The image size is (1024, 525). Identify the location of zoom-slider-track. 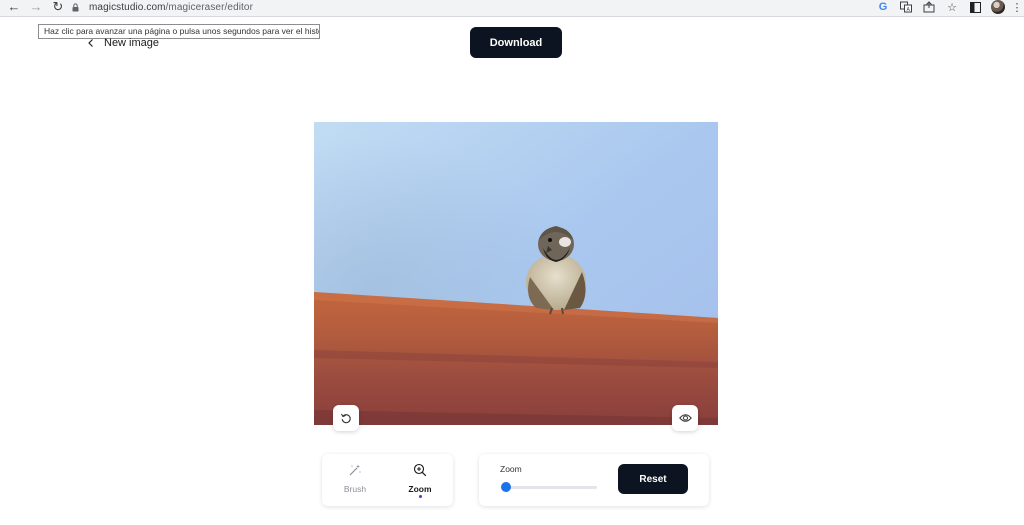
(550, 487).